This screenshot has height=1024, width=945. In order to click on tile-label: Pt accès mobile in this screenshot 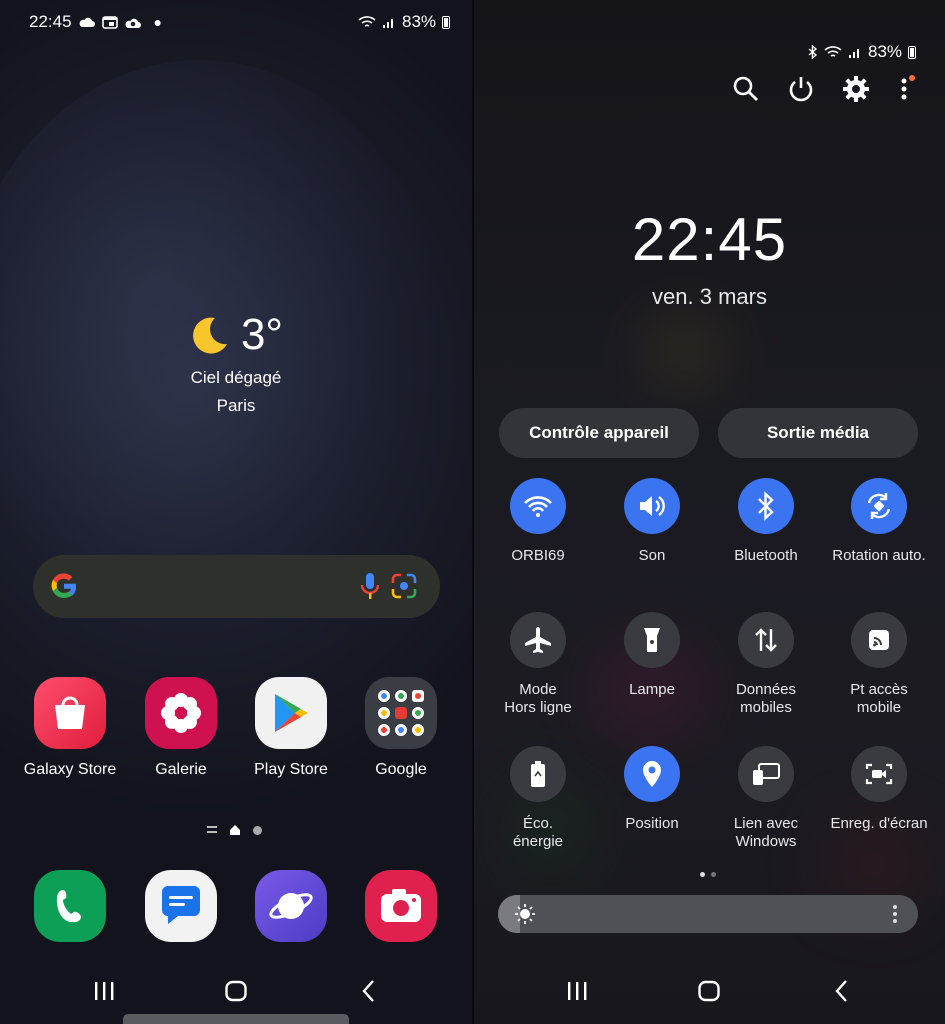, I will do `click(879, 698)`.